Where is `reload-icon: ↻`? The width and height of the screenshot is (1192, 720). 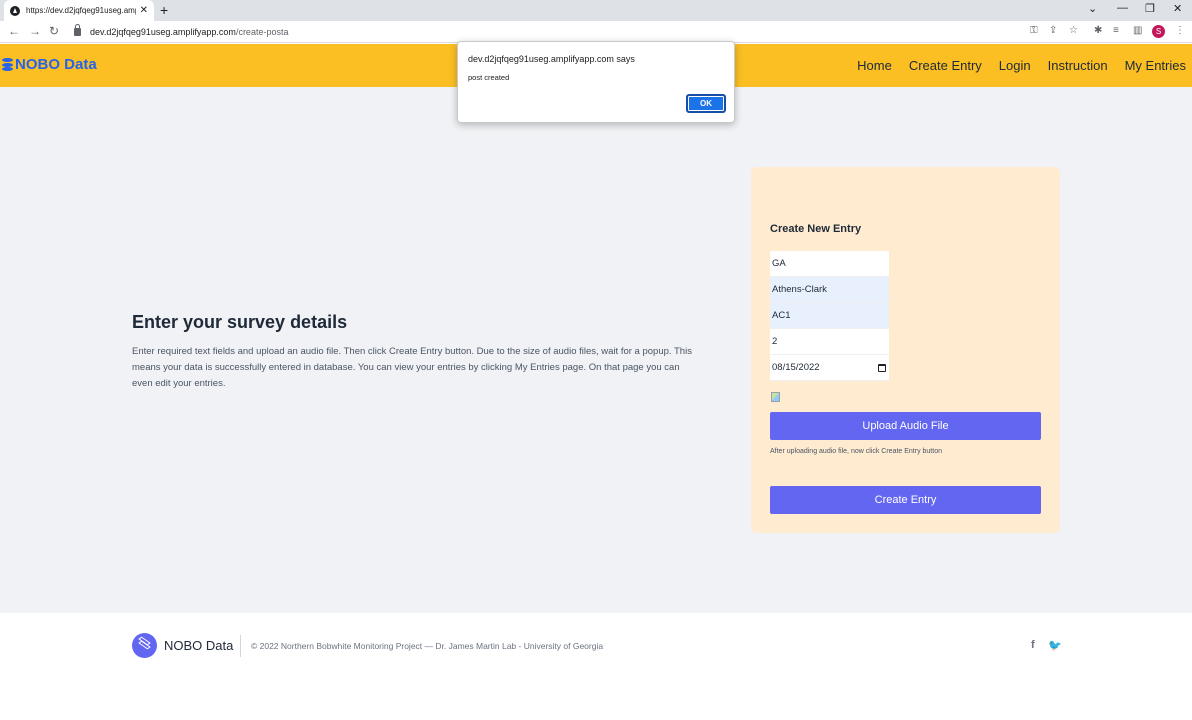
reload-icon: ↻ is located at coordinates (54, 31).